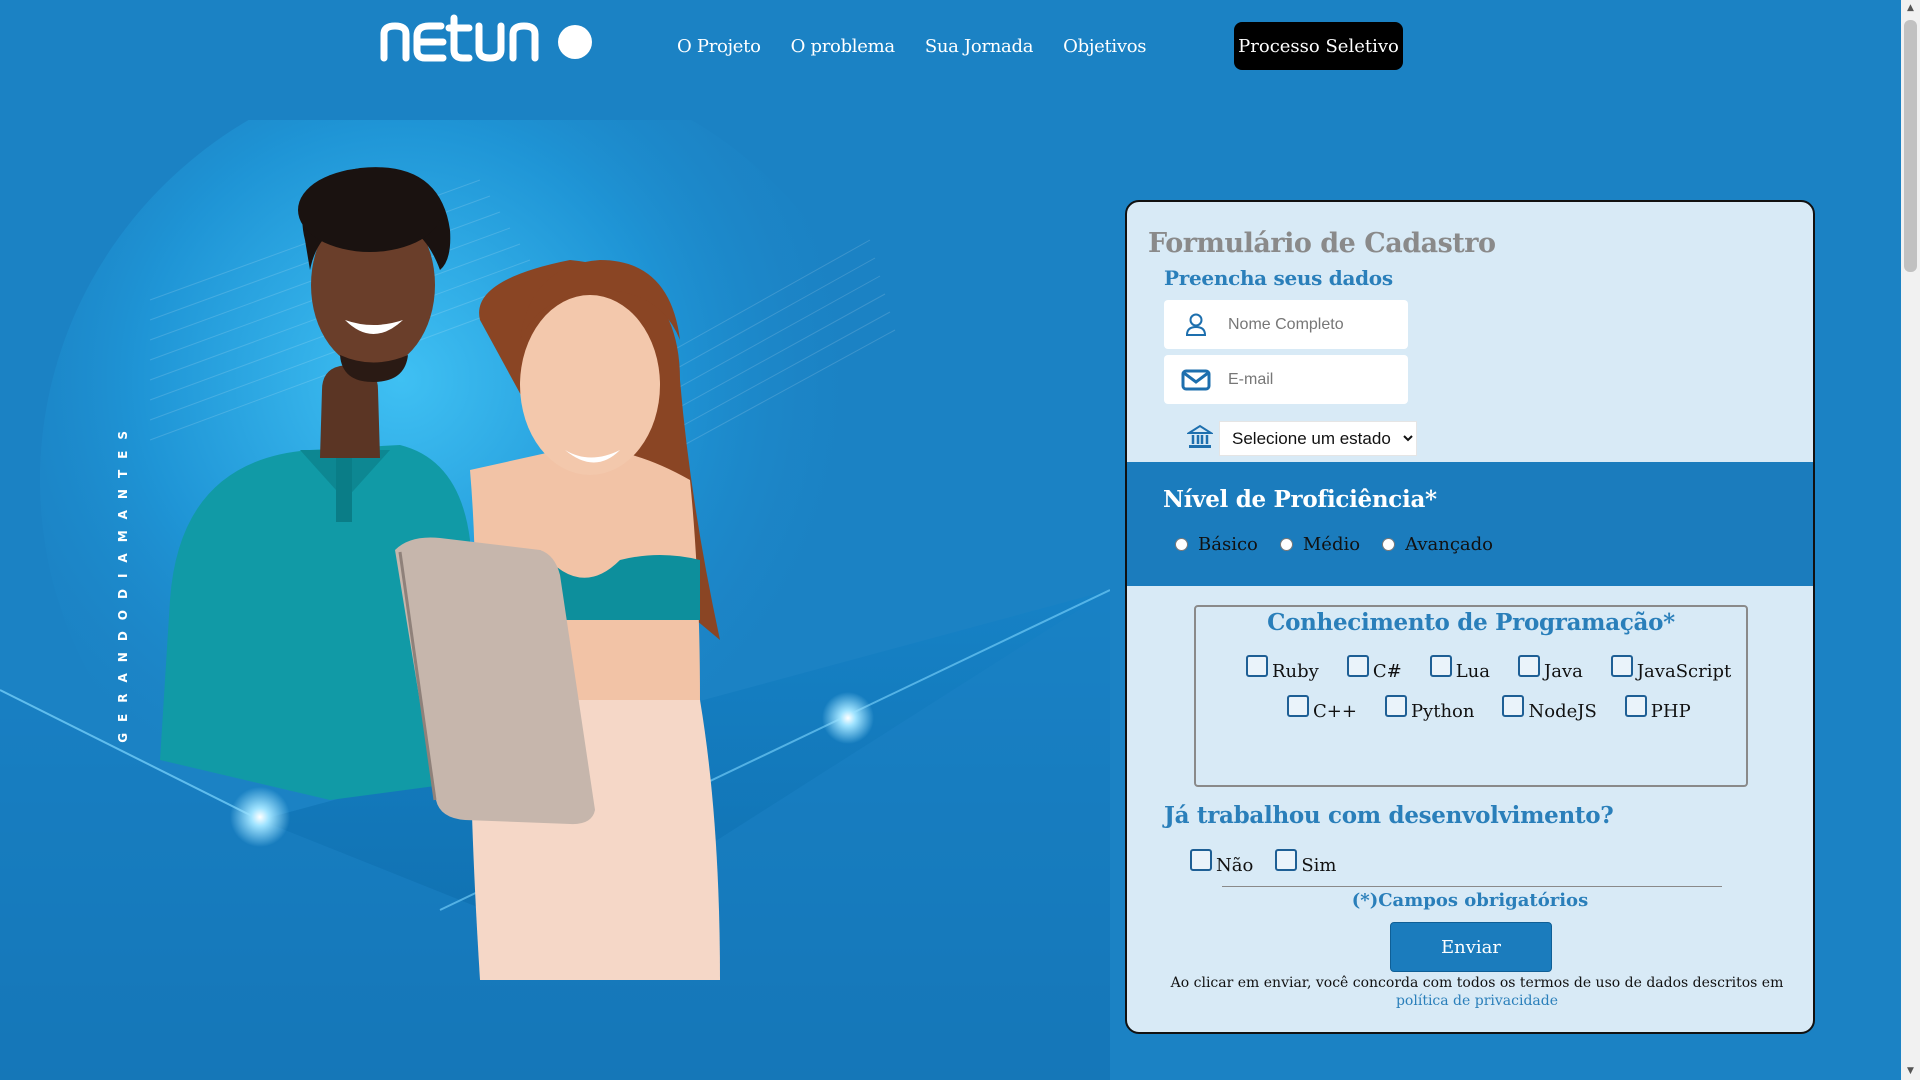 Image resolution: width=1920 pixels, height=1080 pixels. Describe the element at coordinates (1298, 706) in the screenshot. I see `checkbox-cpp-box` at that location.